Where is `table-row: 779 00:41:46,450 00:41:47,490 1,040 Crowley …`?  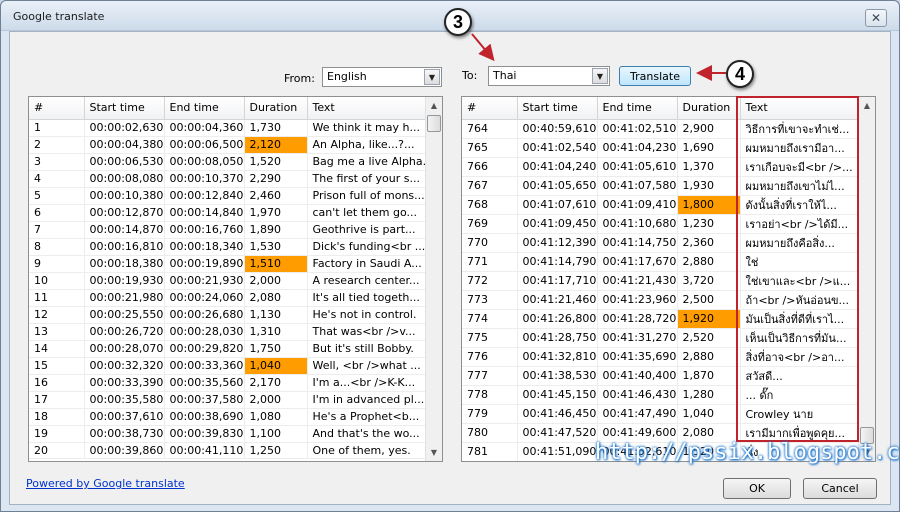
table-row: 779 00:41:46,450 00:41:47,490 1,040 Crowley … is located at coordinates (660, 414).